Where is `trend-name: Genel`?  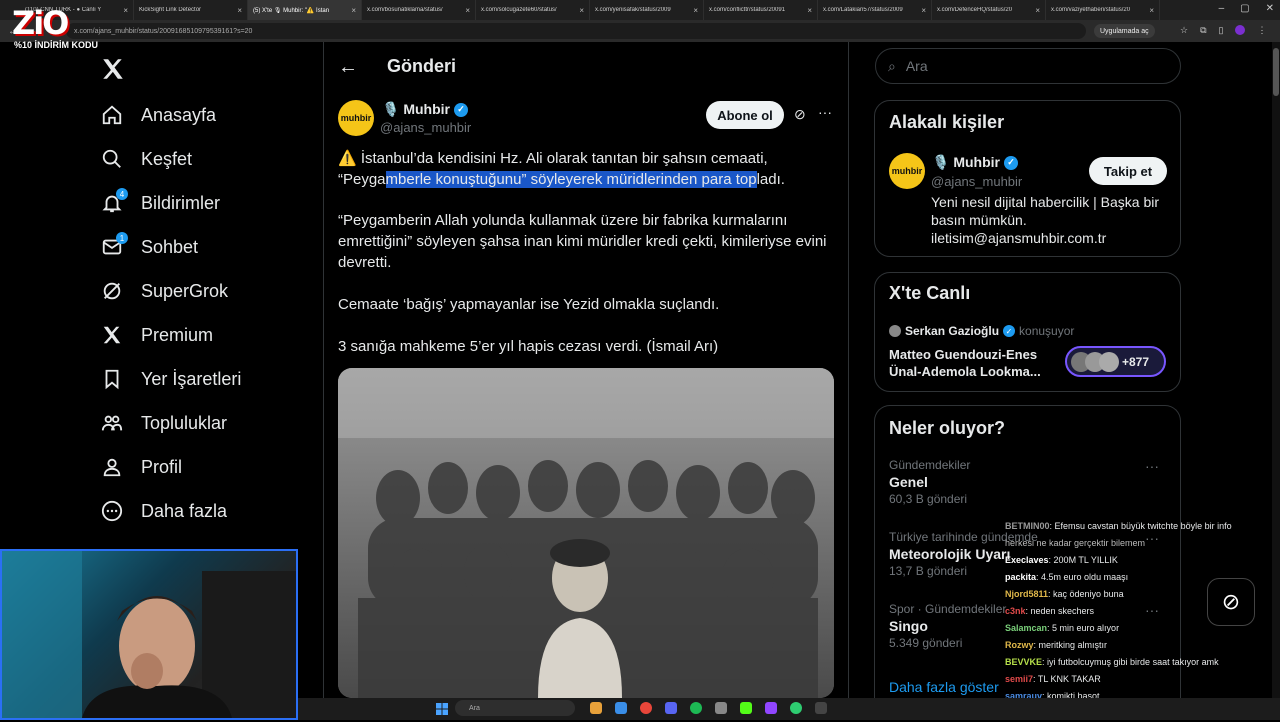
trend-name: Genel is located at coordinates (908, 482).